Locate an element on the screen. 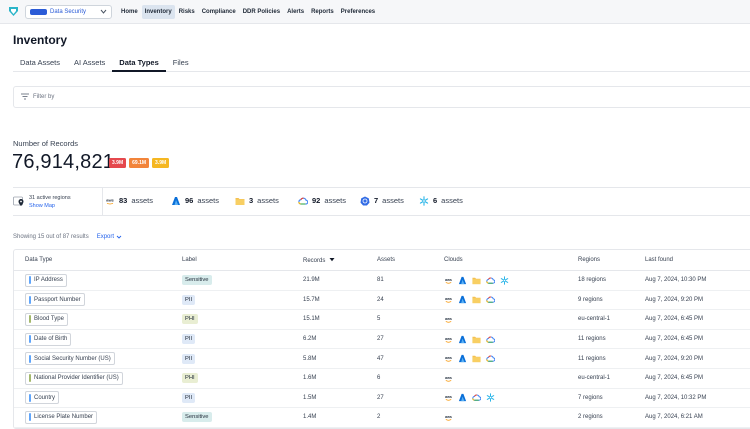  assets-cell: 6 is located at coordinates (379, 378).